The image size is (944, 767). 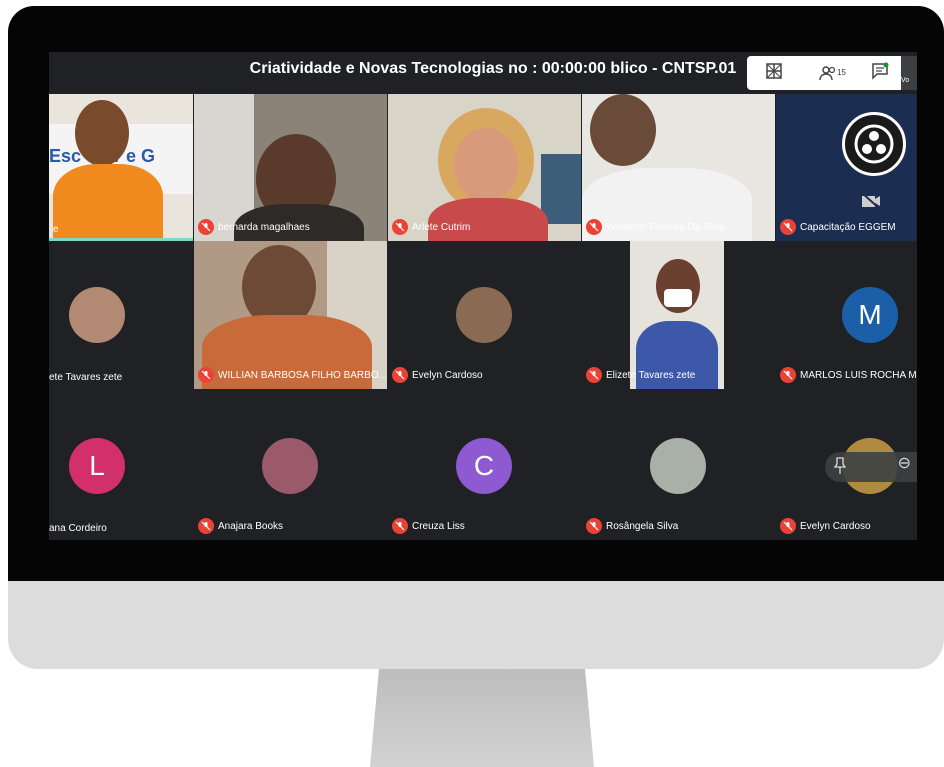 I want to click on remove-icon: ⊖, so click(x=904, y=463).